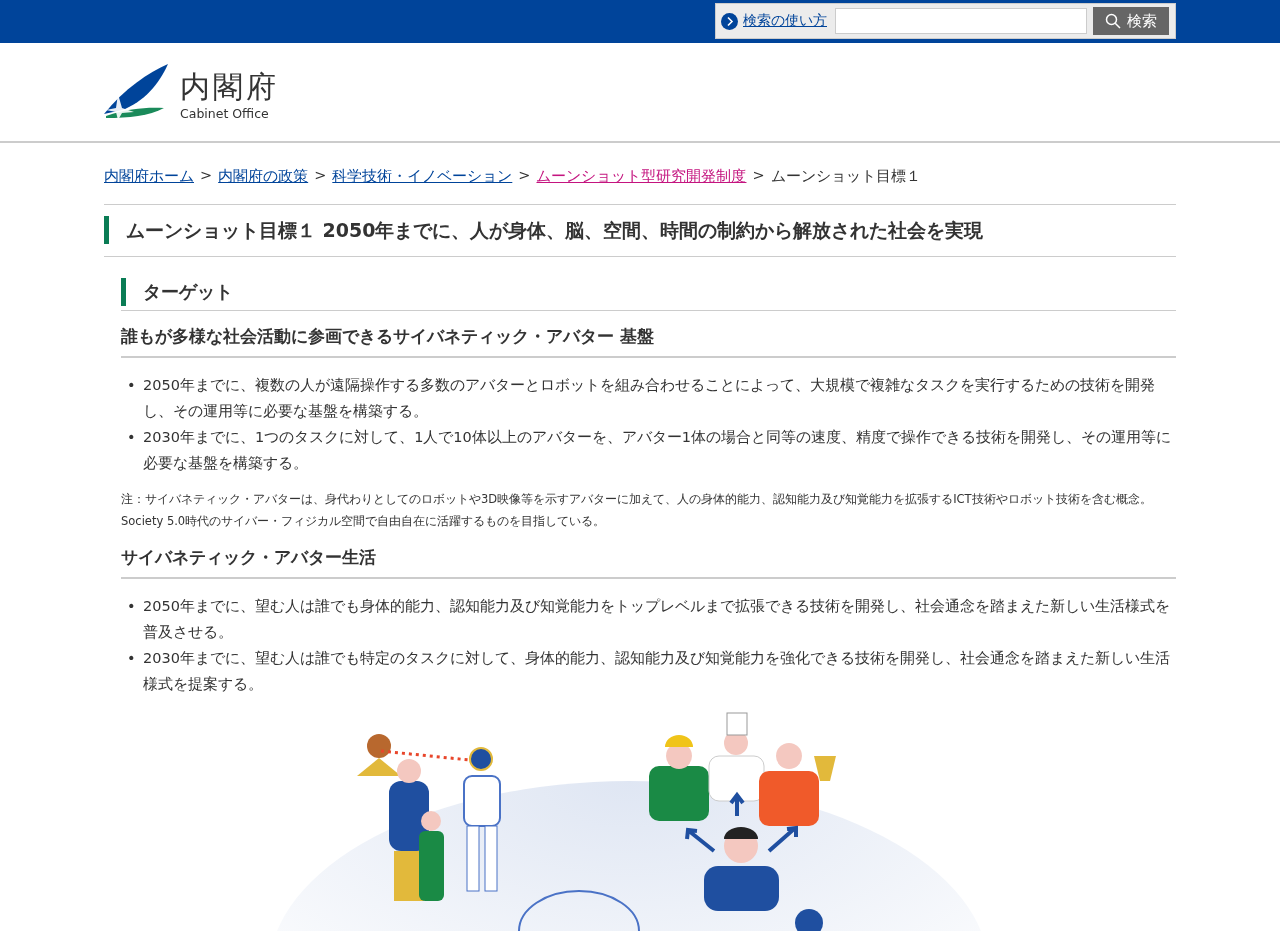  Describe the element at coordinates (648, 292) in the screenshot. I see `section-heading: ターゲット` at that location.